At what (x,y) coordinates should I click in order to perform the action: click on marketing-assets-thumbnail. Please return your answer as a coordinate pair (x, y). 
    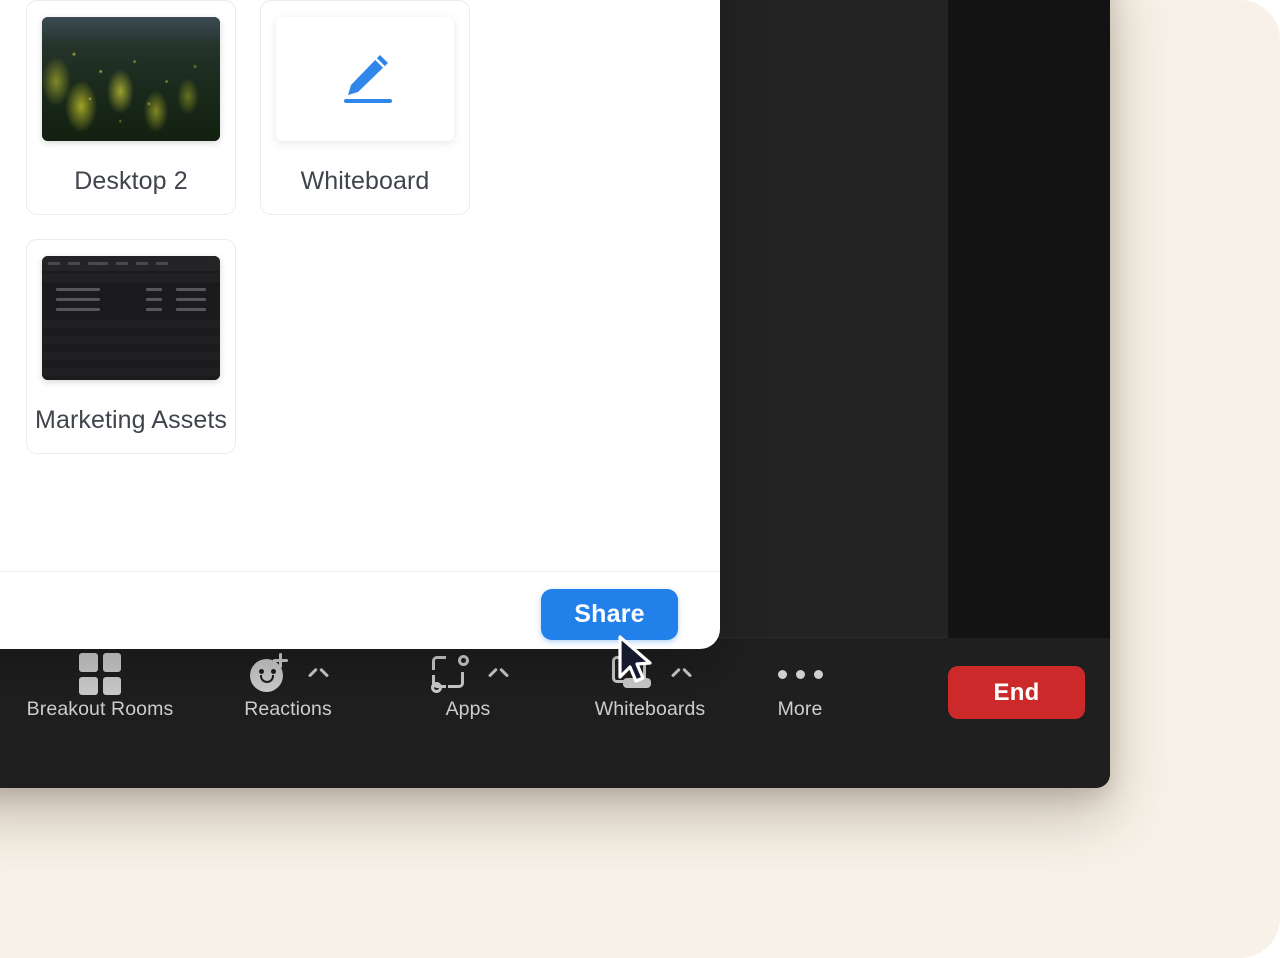
    Looking at the image, I should click on (131, 318).